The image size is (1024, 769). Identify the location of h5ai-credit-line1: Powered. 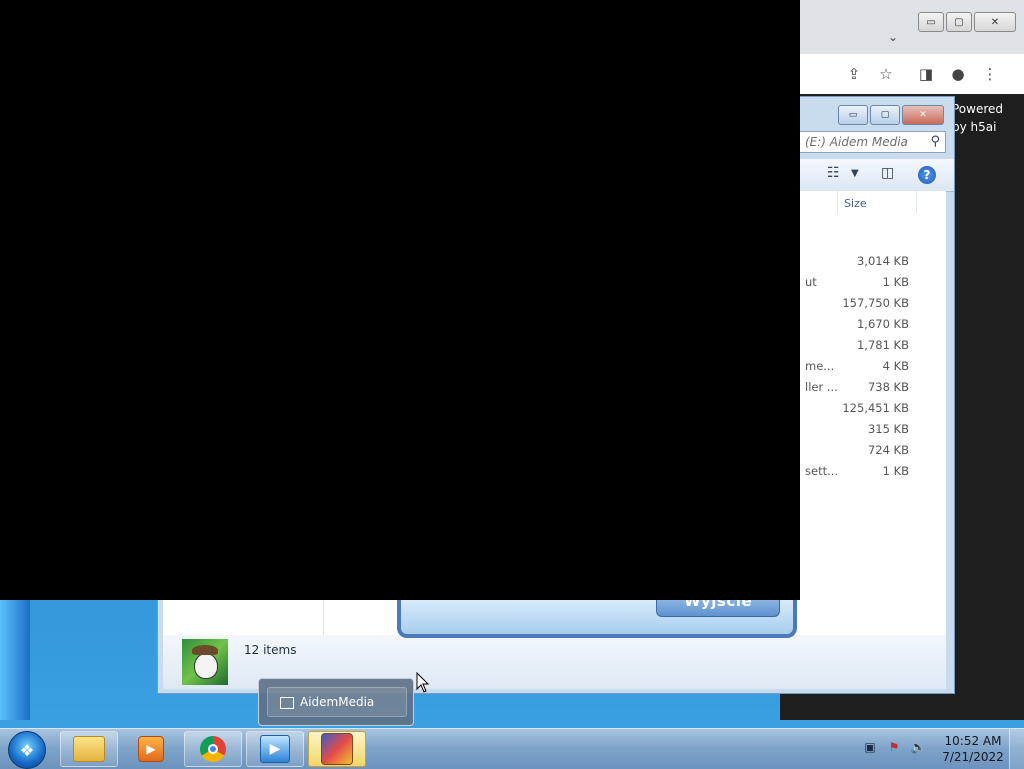
(978, 109).